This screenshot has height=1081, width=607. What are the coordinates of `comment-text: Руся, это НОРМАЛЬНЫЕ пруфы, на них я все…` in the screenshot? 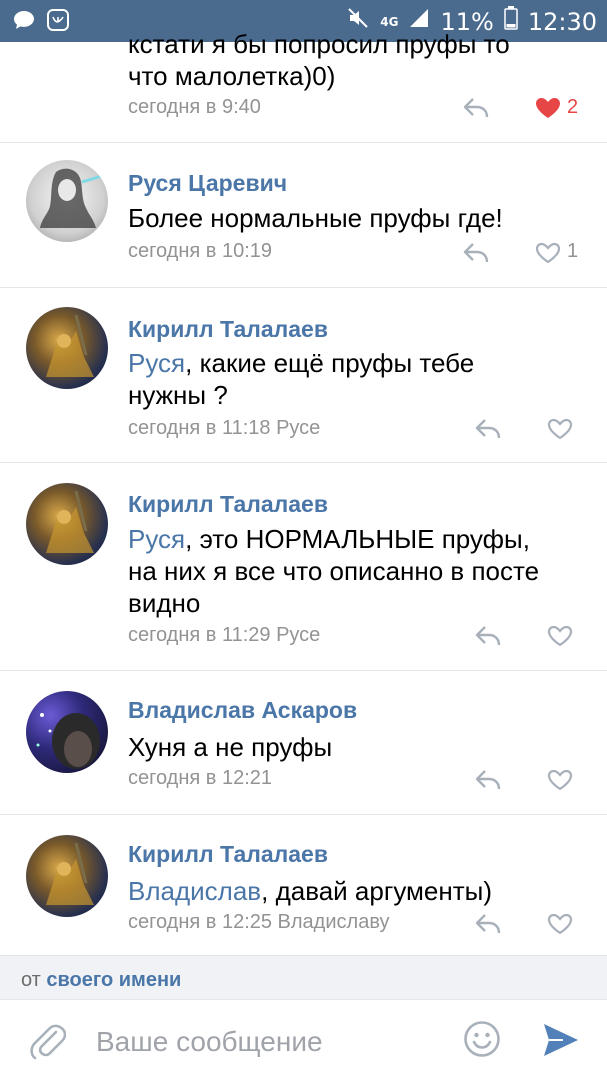 It's located at (353, 571).